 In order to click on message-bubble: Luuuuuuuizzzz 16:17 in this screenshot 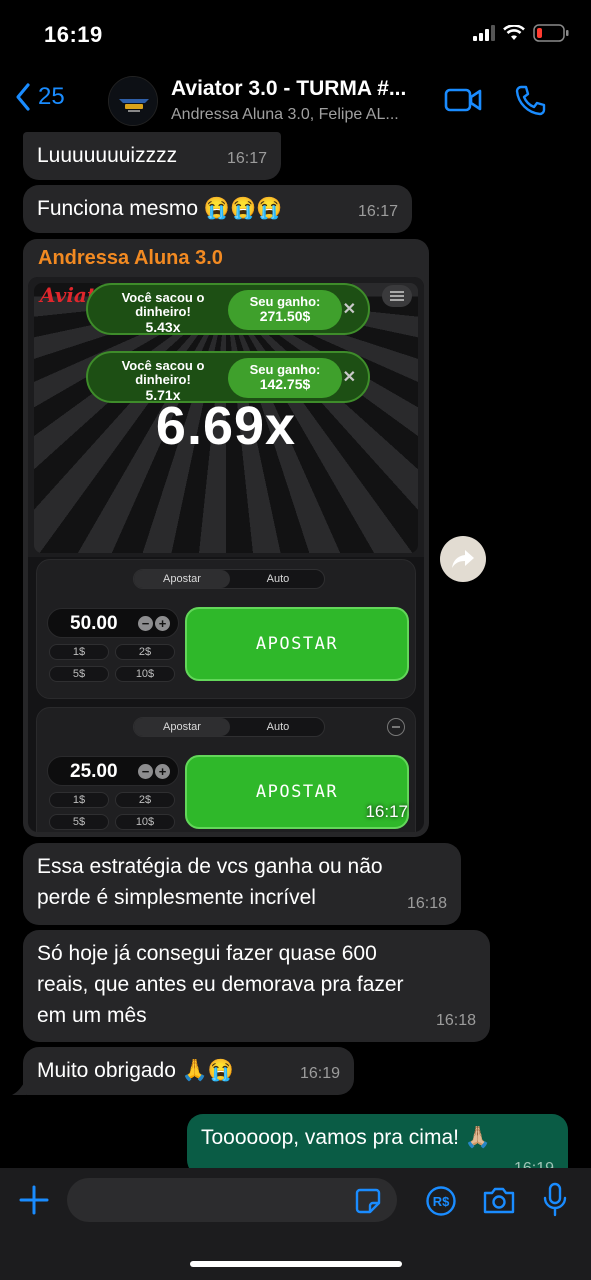, I will do `click(152, 156)`.